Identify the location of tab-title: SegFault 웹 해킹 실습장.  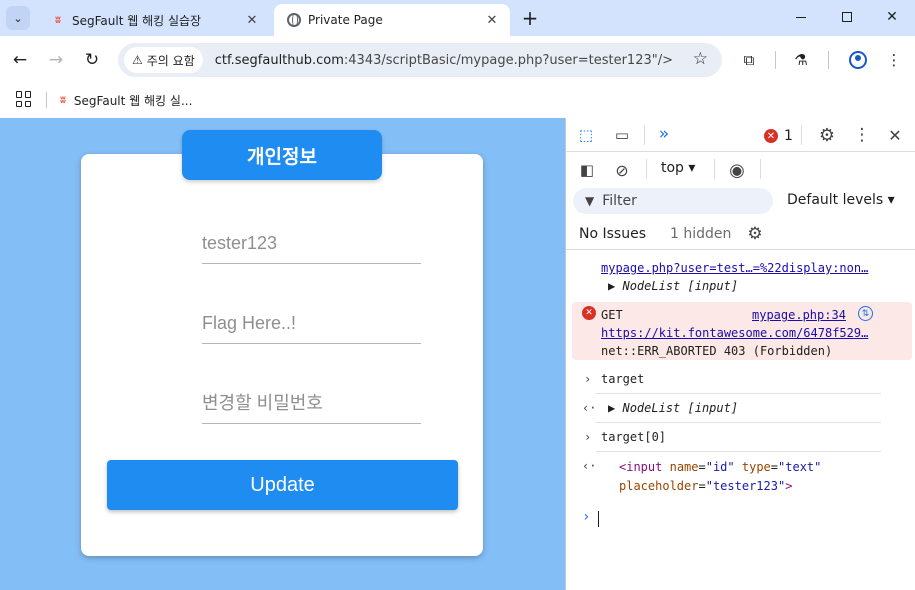
(137, 20).